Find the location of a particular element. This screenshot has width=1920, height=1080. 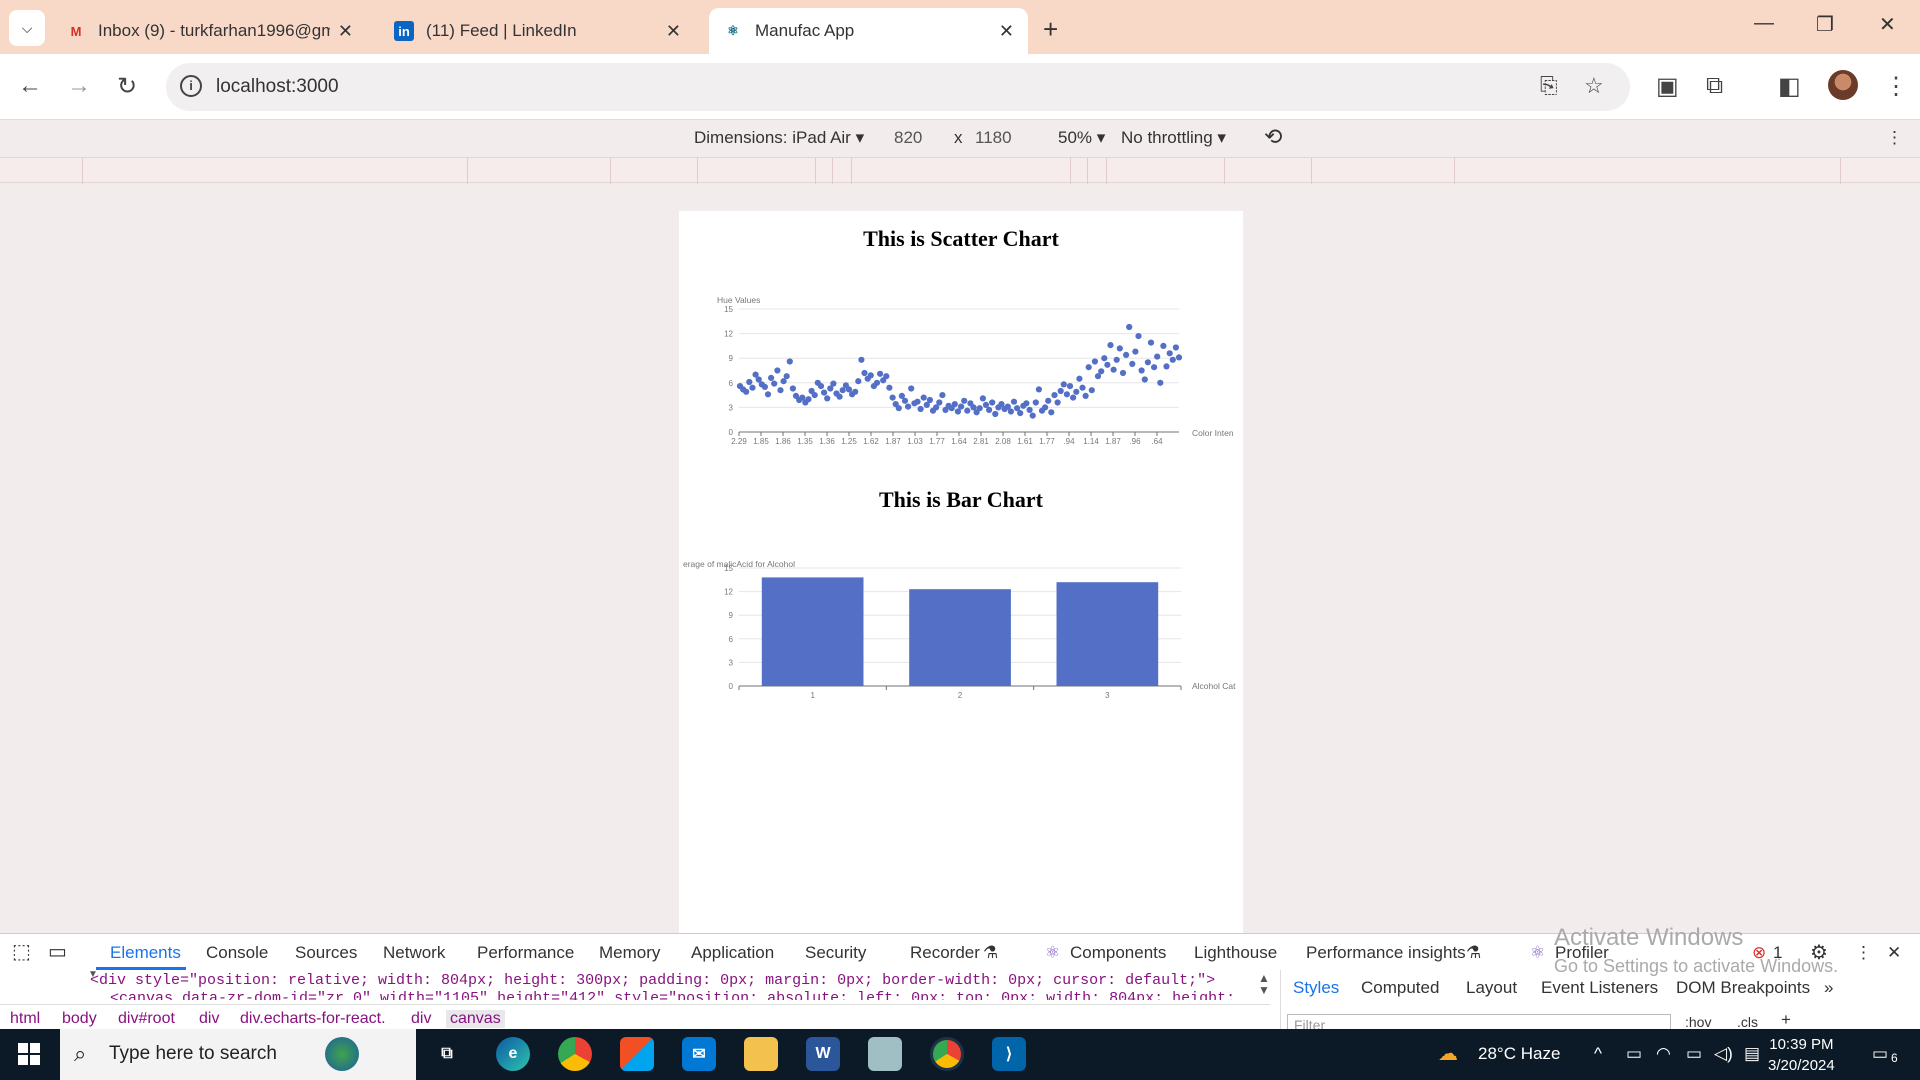

tab-dom-breakpoints: DOM Breakpoints is located at coordinates (1743, 988).